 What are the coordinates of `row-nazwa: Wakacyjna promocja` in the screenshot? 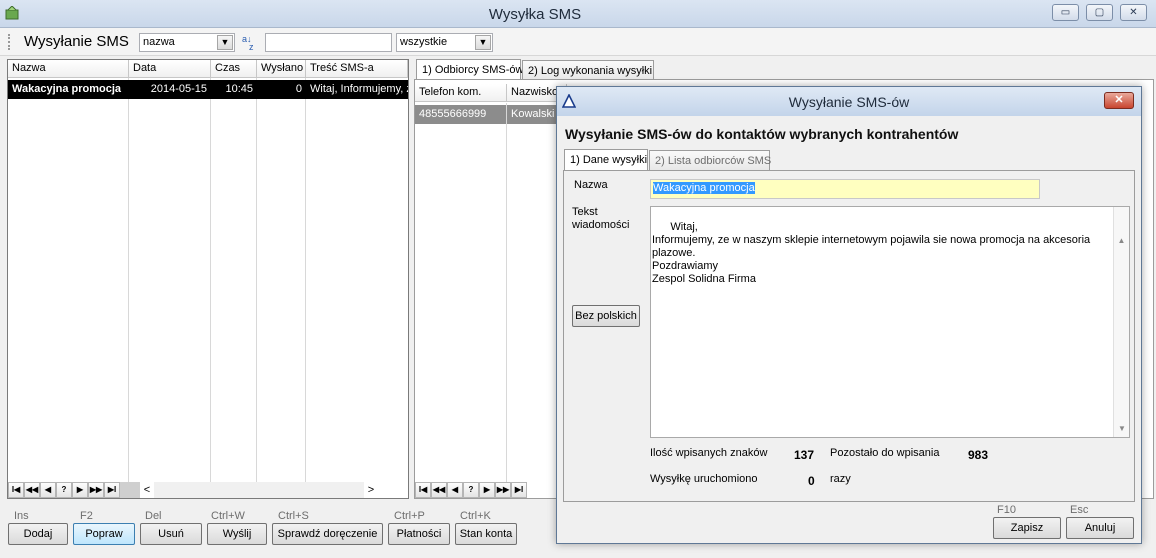 It's located at (67, 89).